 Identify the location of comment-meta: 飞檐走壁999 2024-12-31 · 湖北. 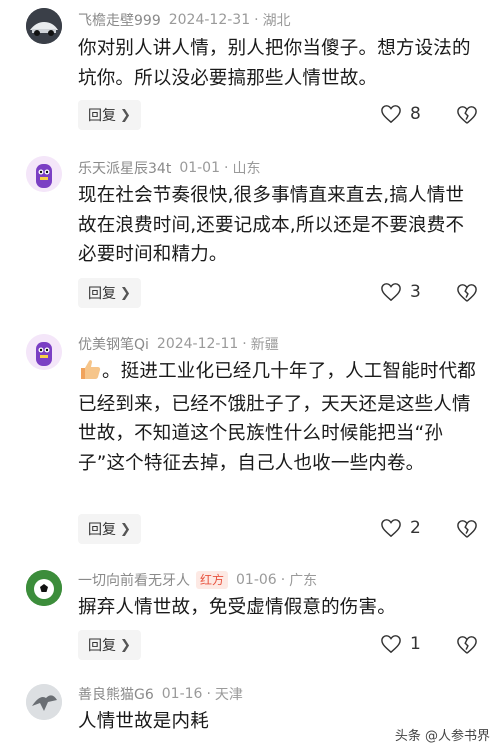
(184, 20).